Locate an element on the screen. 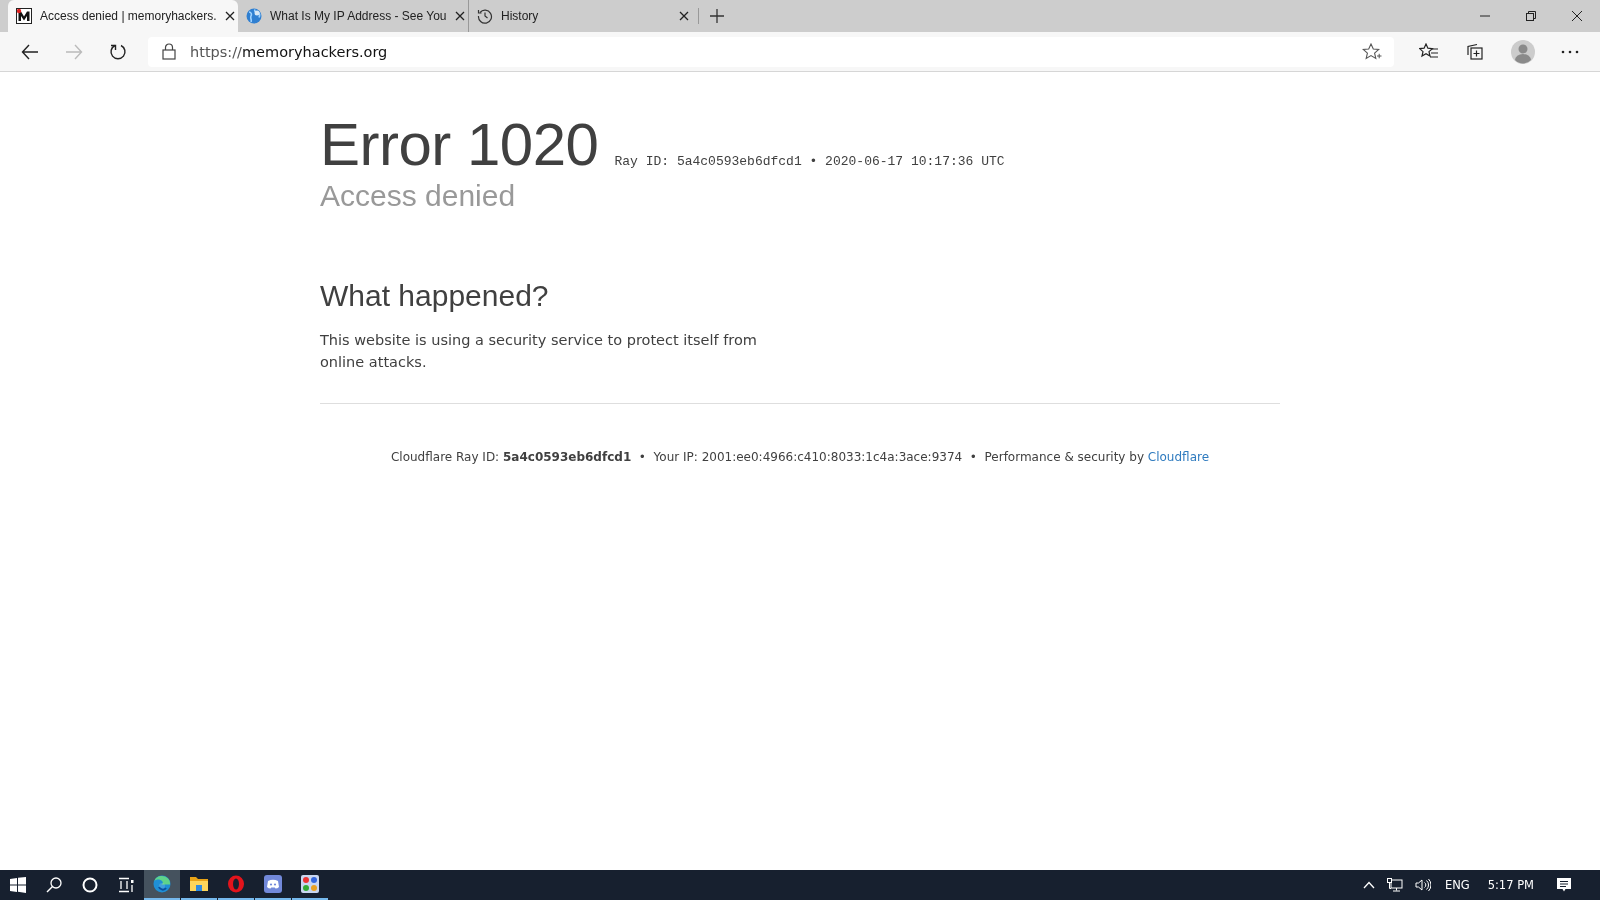 The image size is (1600, 900). section-text: This website is using a security service to protect itself from online attacks. is located at coordinates (539, 351).